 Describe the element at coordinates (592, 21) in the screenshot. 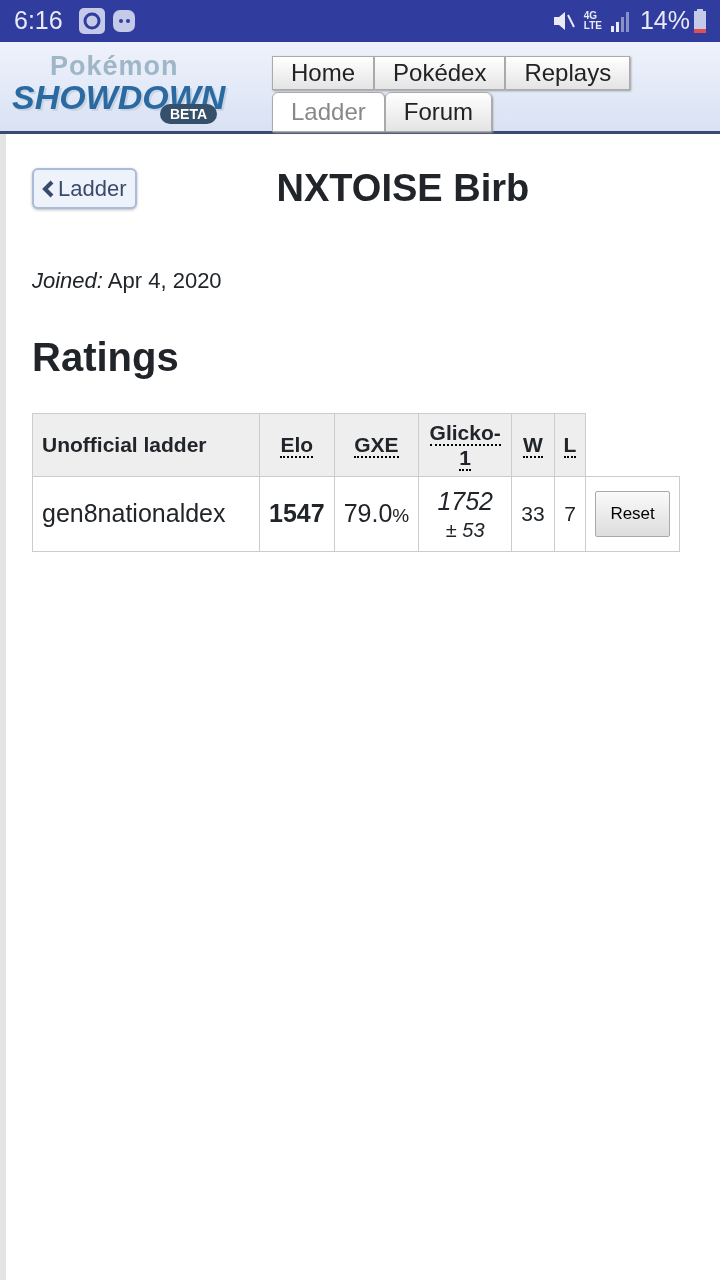

I see `network-text: 4G LTE` at that location.